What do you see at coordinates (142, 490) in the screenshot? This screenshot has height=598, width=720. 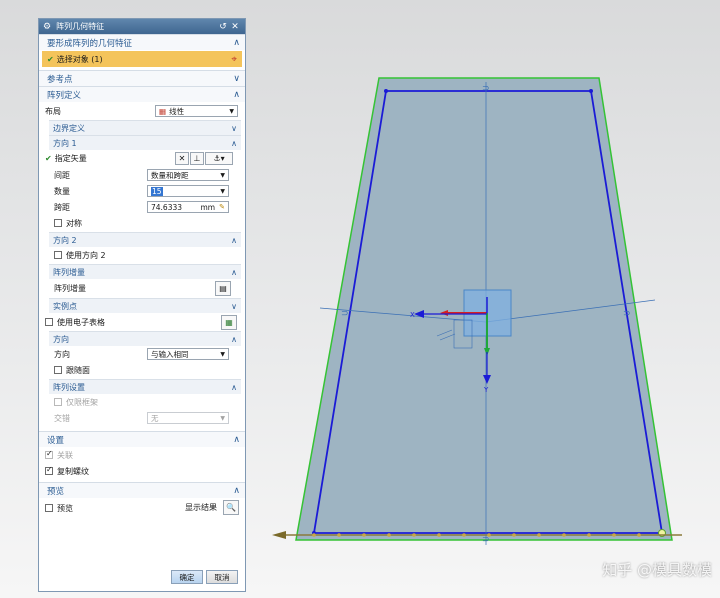 I see `section-preview: 预览 ∧` at bounding box center [142, 490].